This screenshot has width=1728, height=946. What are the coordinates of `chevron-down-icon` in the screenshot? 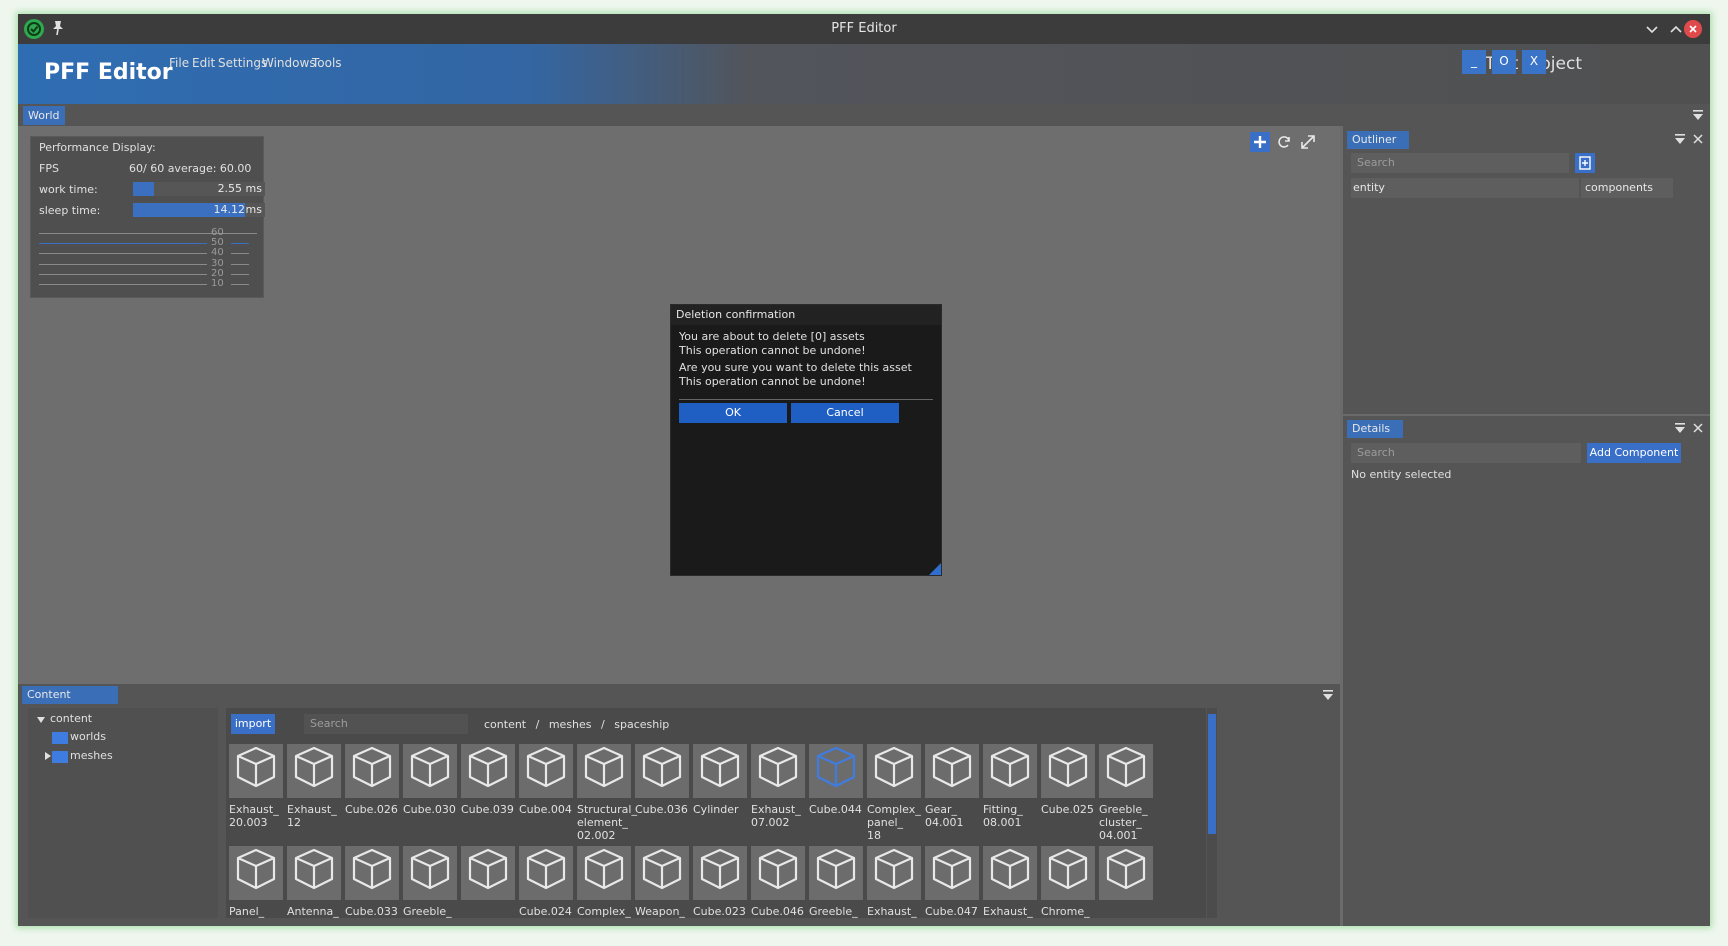 It's located at (1652, 29).